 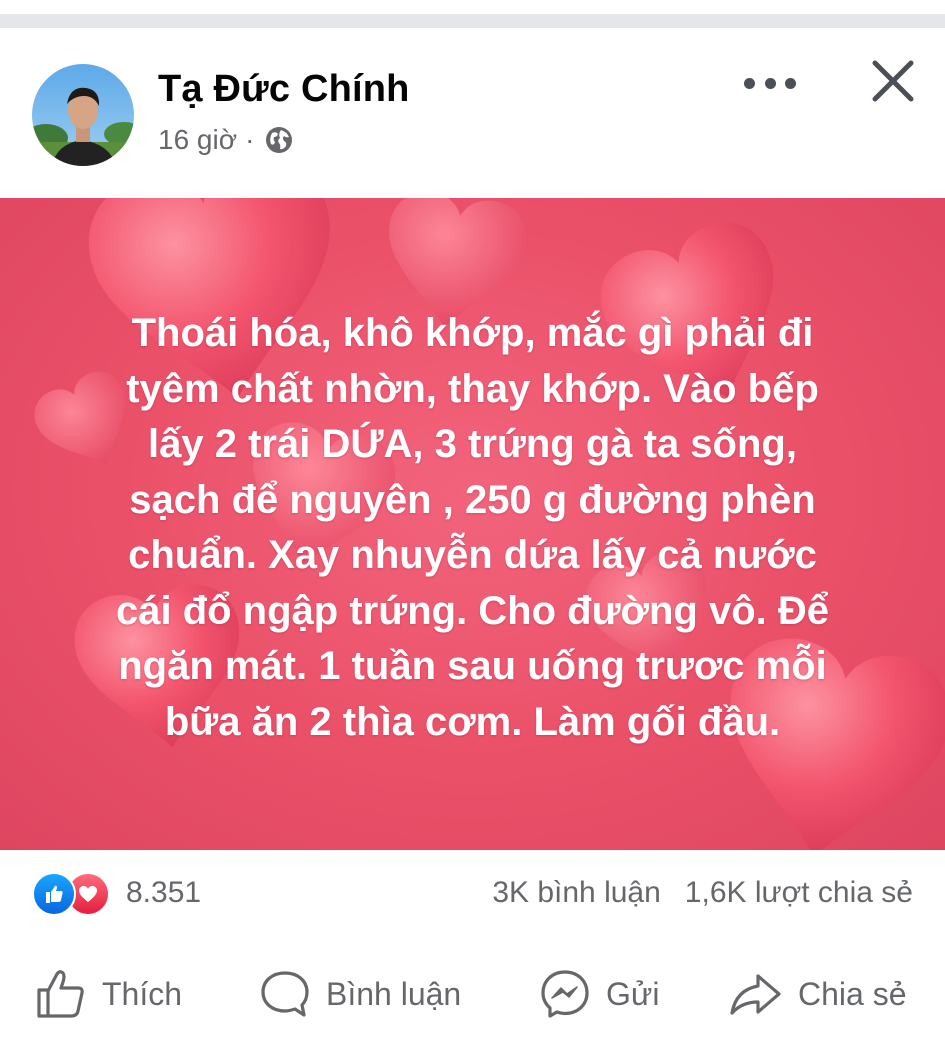 What do you see at coordinates (576, 893) in the screenshot?
I see `comment-count: 3K bình luận` at bounding box center [576, 893].